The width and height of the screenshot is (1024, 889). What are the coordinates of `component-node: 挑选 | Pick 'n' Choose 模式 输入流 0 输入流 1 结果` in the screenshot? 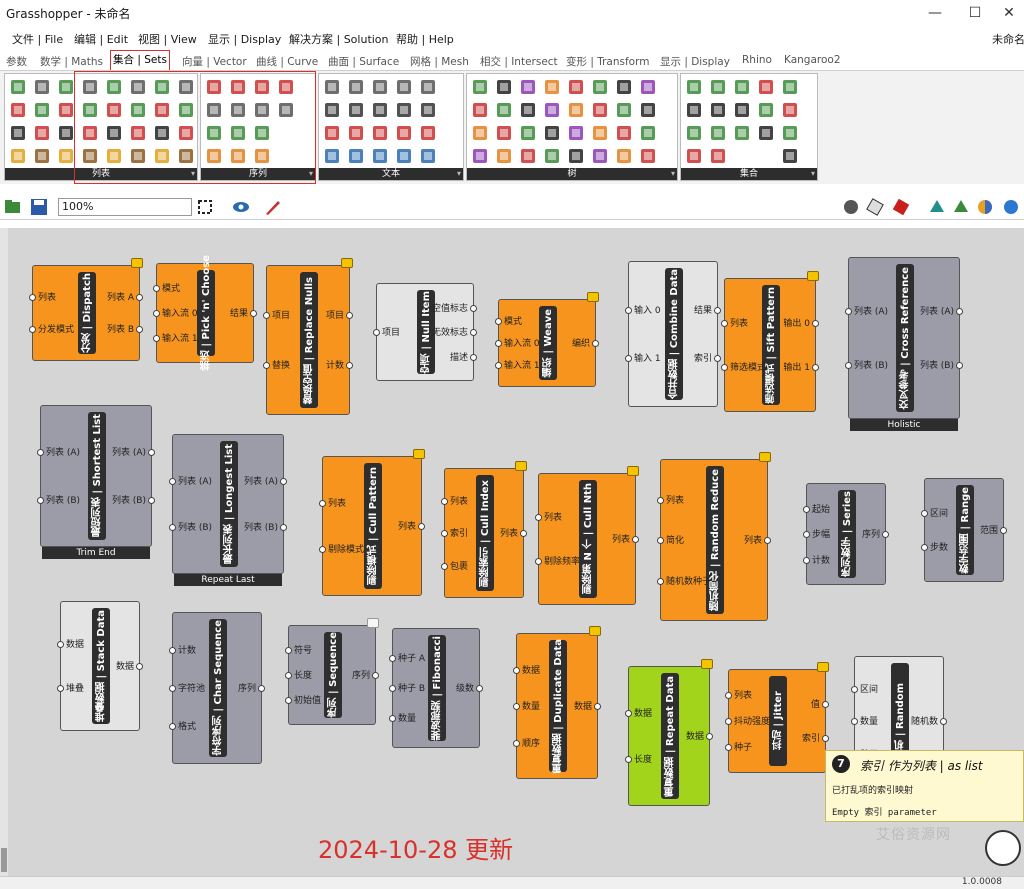 It's located at (205, 313).